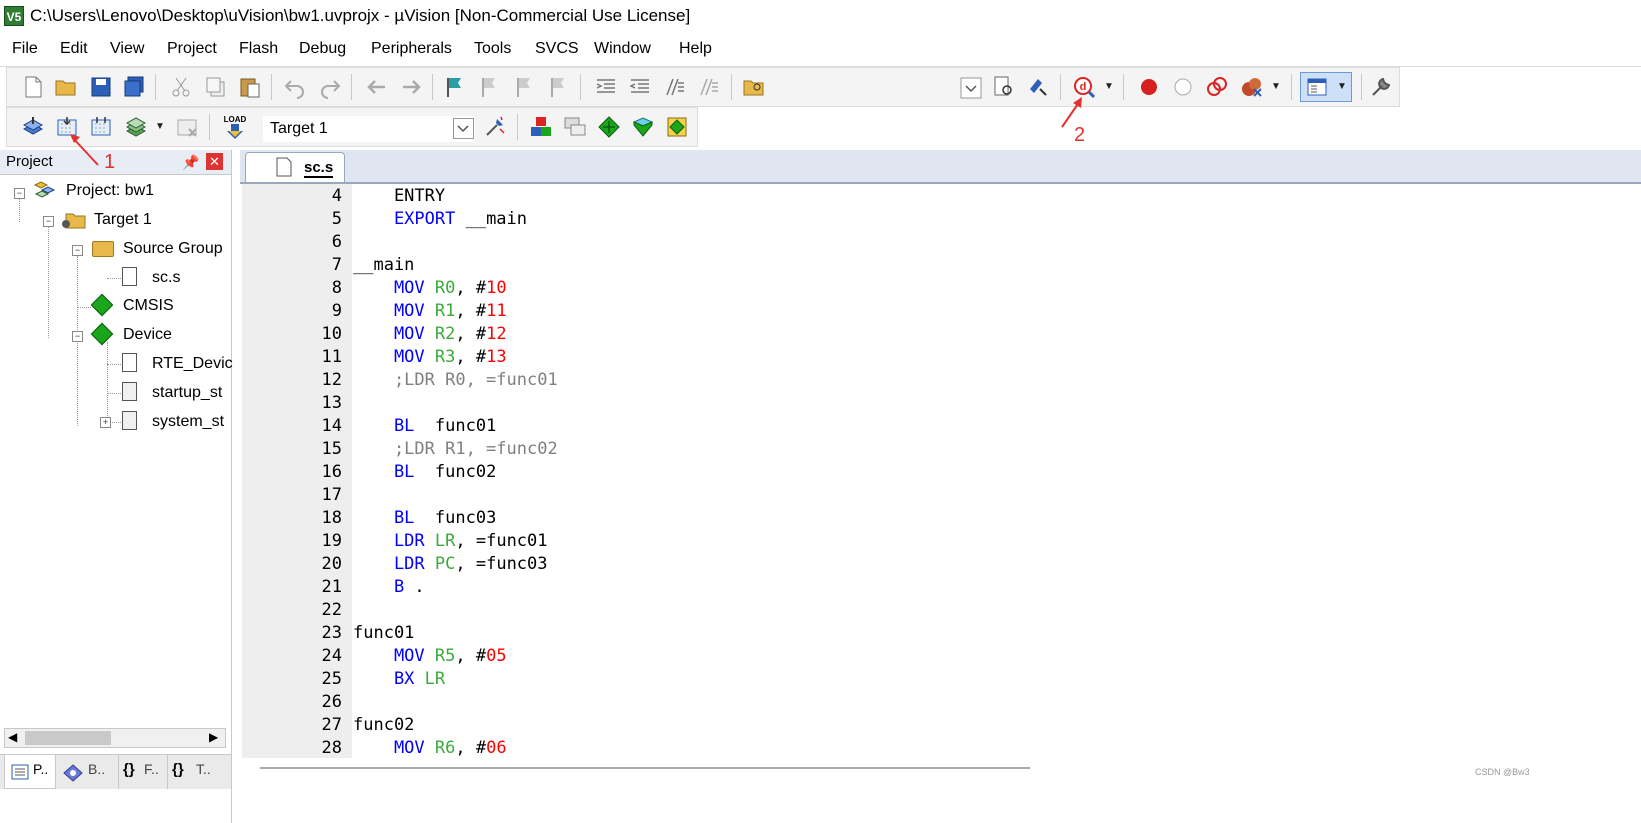 The width and height of the screenshot is (1641, 823). What do you see at coordinates (377, 87) in the screenshot?
I see `navigate-back-icon` at bounding box center [377, 87].